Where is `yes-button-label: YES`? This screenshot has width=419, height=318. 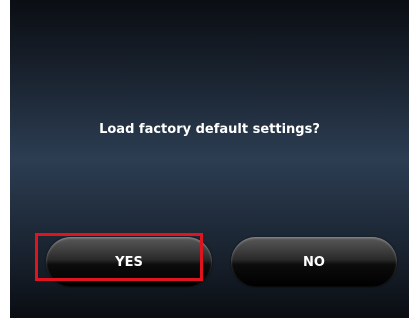 yes-button-label: YES is located at coordinates (129, 262).